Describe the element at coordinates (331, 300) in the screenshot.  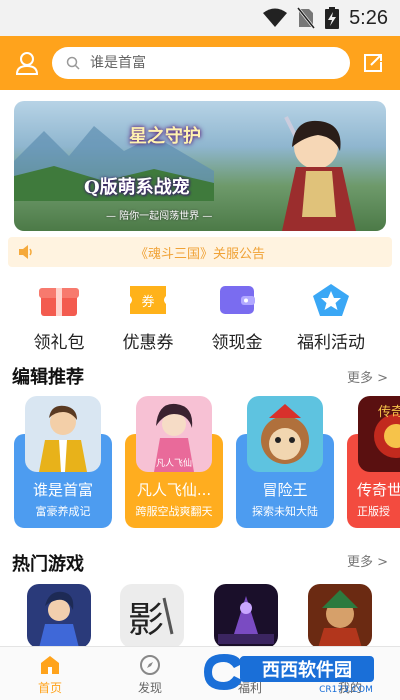
I see `star-badge-icon` at that location.